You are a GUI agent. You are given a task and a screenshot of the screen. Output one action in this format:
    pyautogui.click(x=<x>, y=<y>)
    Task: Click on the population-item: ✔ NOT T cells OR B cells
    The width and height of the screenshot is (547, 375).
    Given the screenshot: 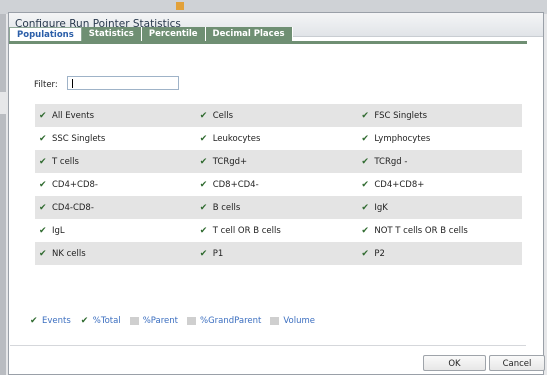 What is the action you would take?
    pyautogui.click(x=441, y=231)
    